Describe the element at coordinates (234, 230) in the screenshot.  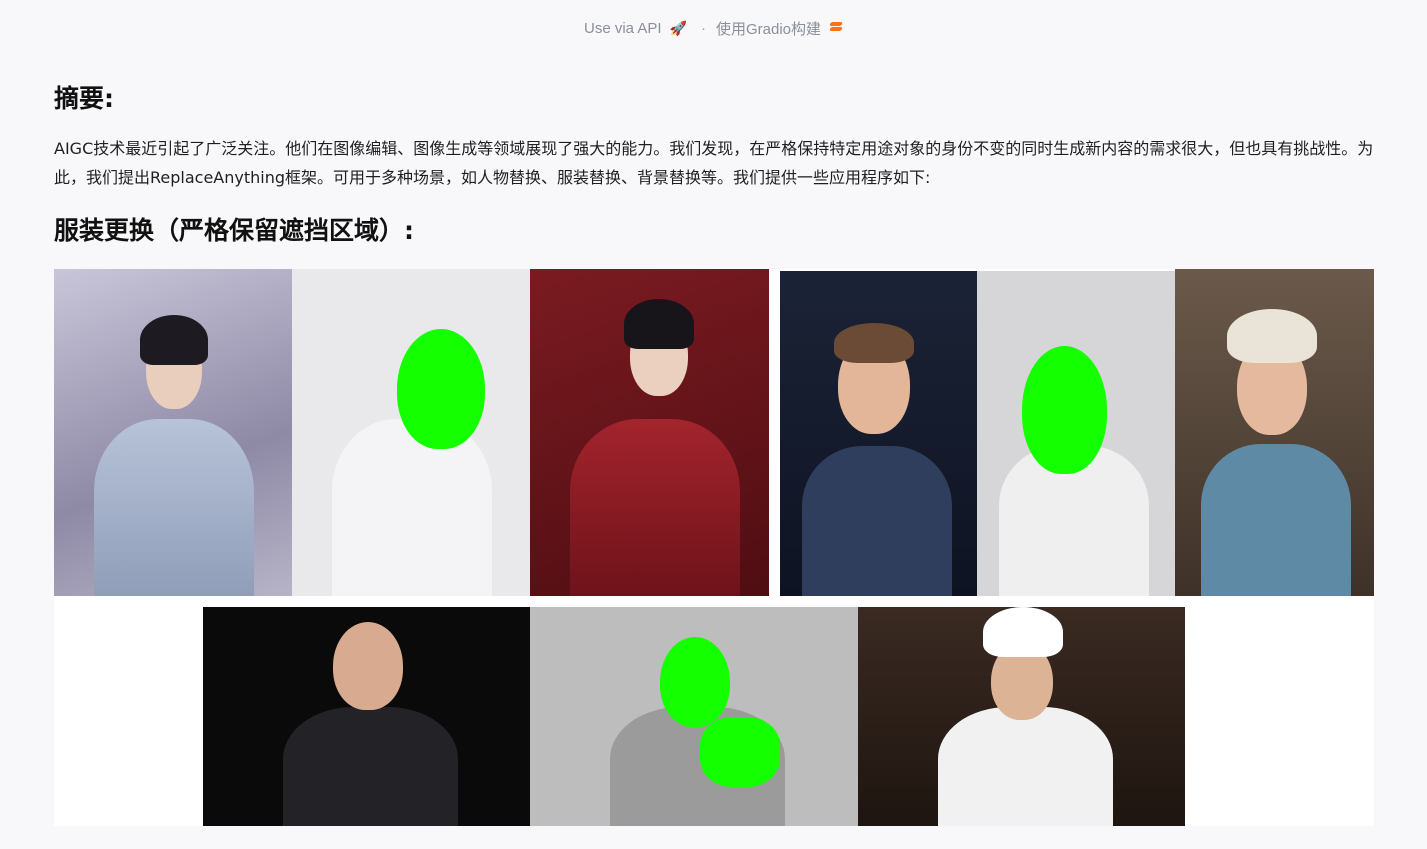
I see `section-heading: 服装更换（严格保留遮挡区域）:` at that location.